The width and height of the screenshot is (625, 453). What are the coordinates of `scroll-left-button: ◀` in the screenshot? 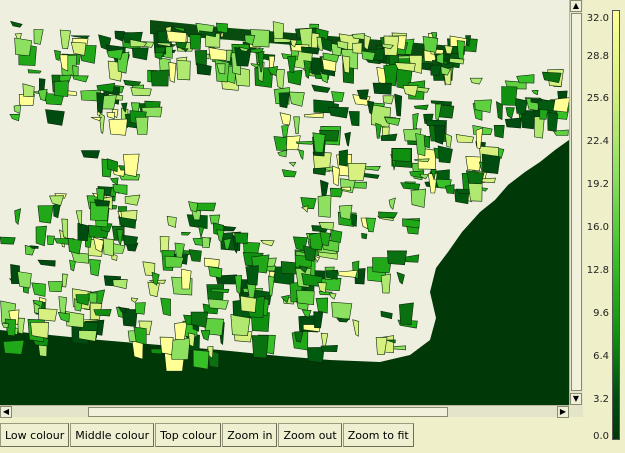 It's located at (6, 412).